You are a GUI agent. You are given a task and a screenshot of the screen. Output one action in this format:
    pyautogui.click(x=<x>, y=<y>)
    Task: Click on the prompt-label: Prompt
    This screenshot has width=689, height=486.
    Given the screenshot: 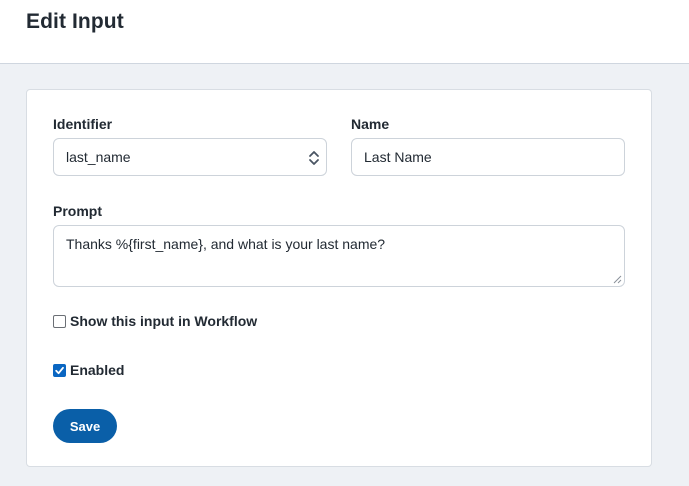 What is the action you would take?
    pyautogui.click(x=77, y=211)
    